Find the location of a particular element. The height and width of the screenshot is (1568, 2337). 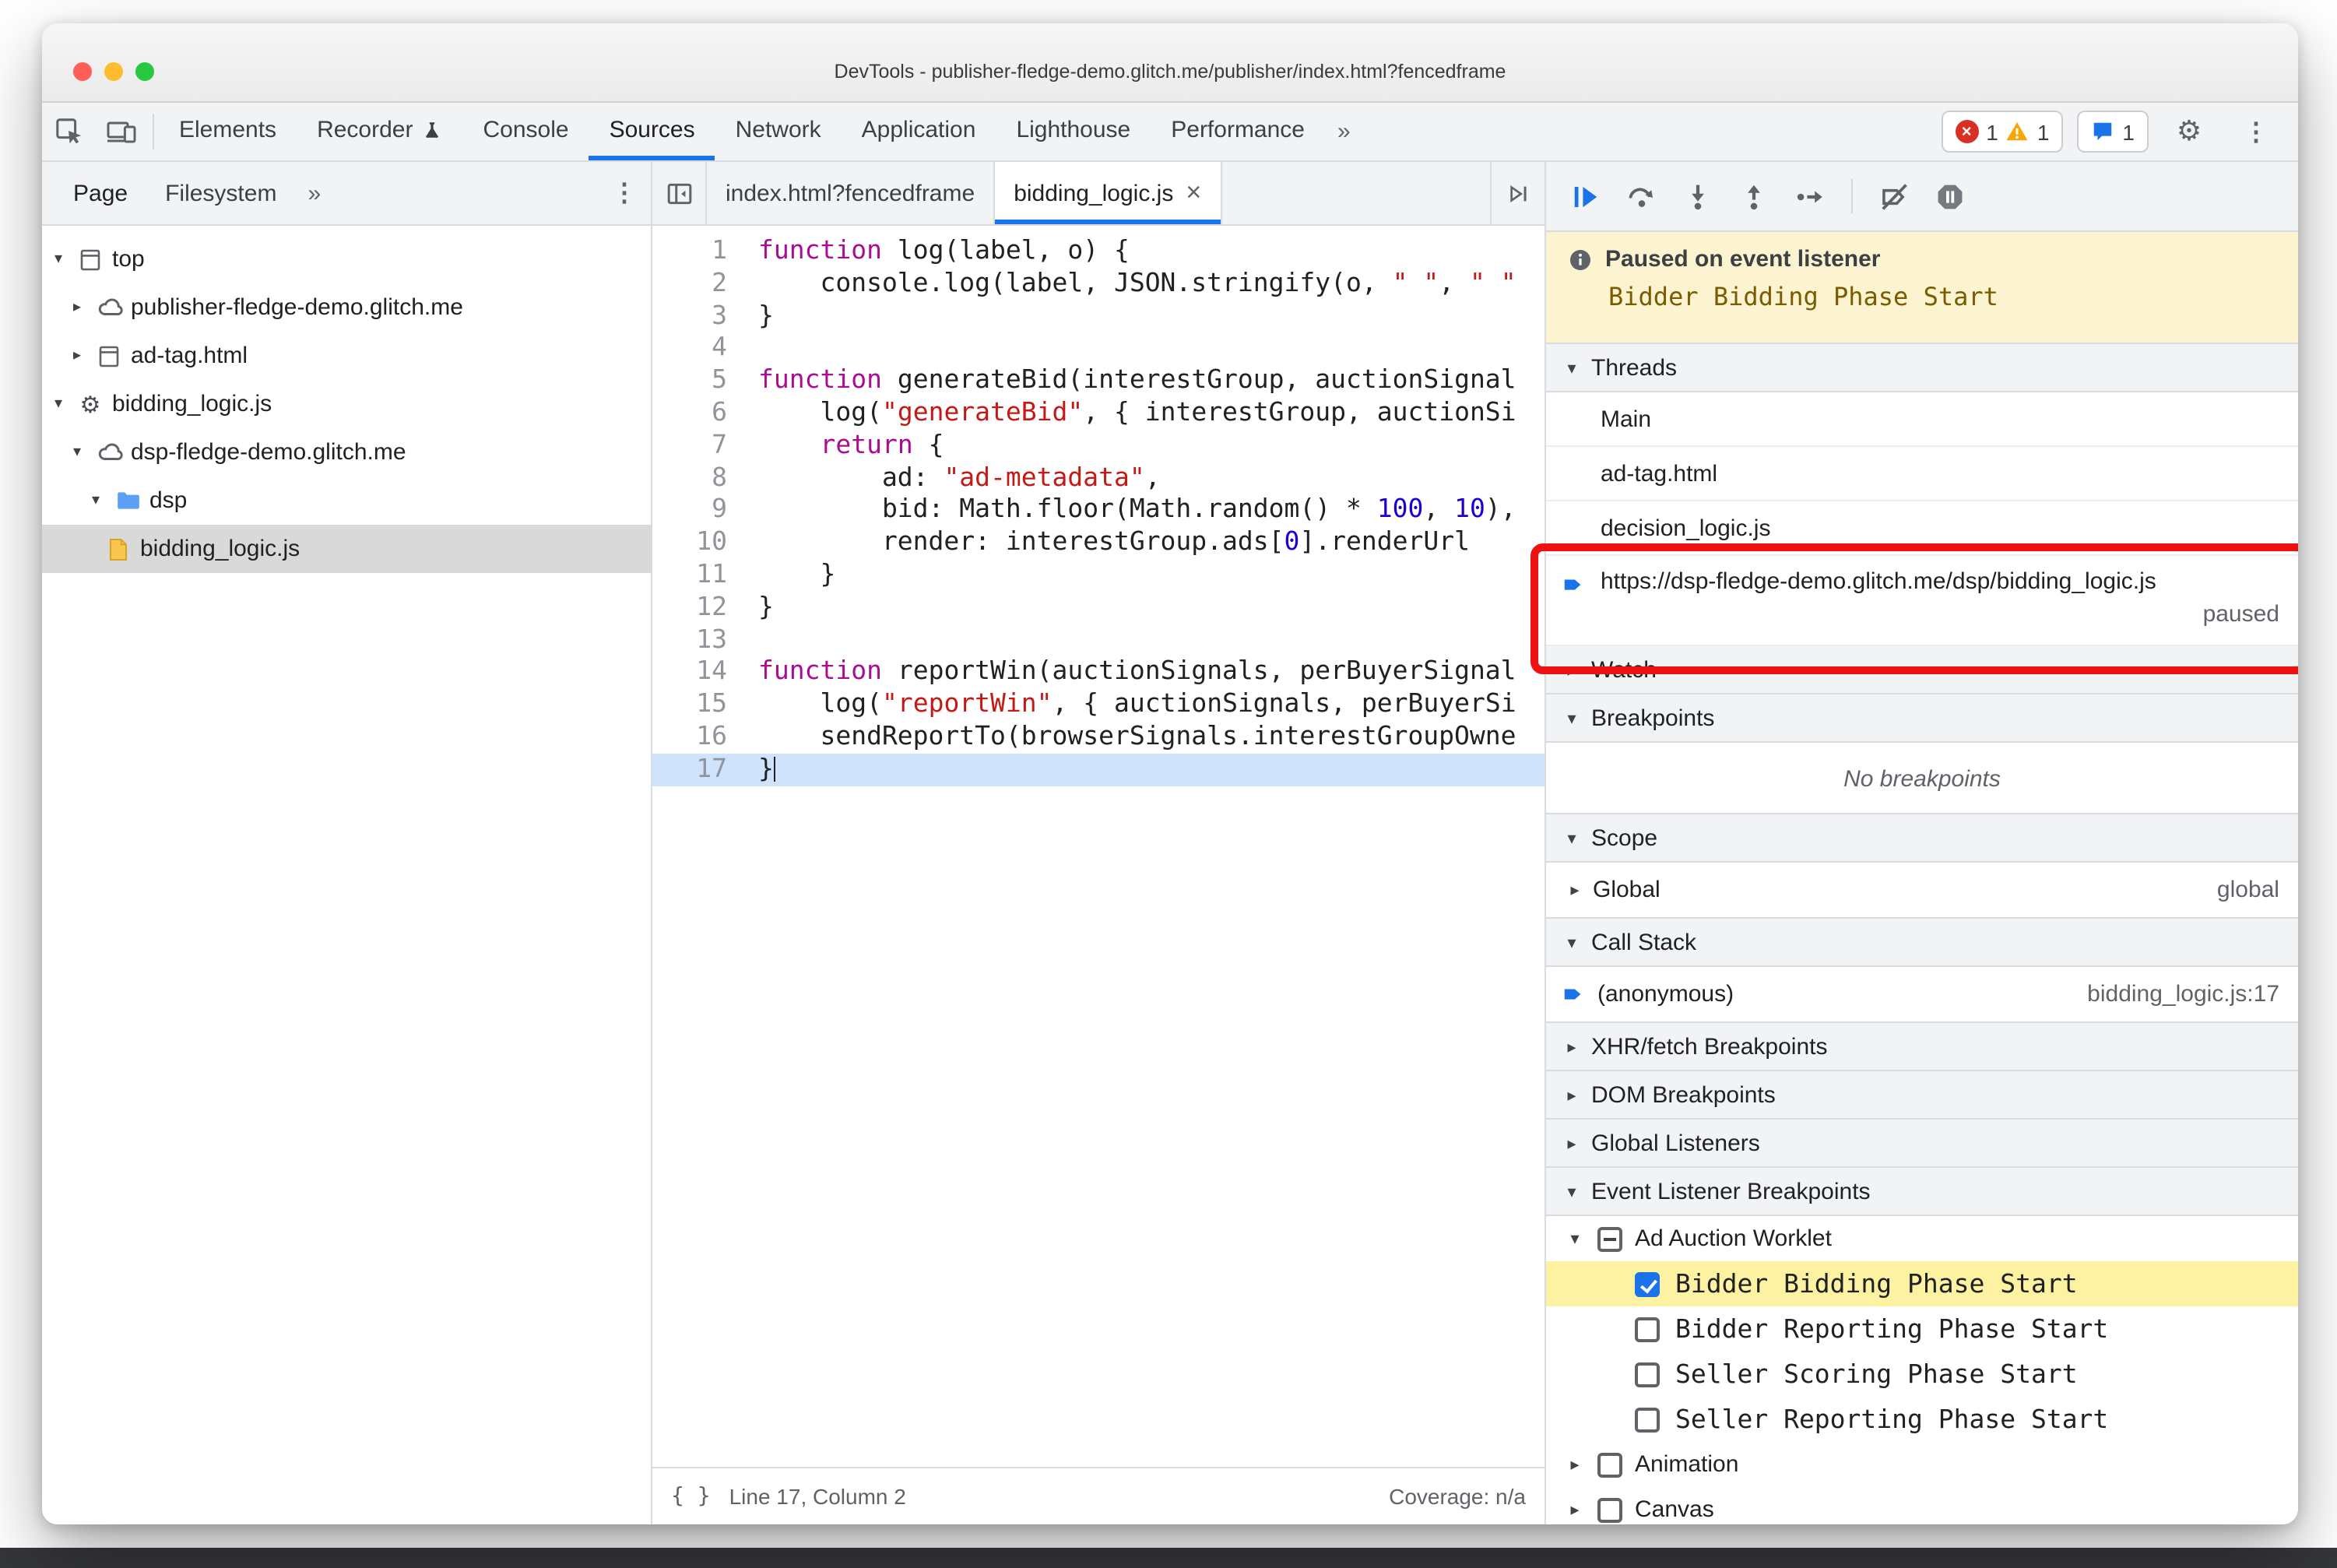

section-breakpoints: Breakpoints is located at coordinates (1922, 718).